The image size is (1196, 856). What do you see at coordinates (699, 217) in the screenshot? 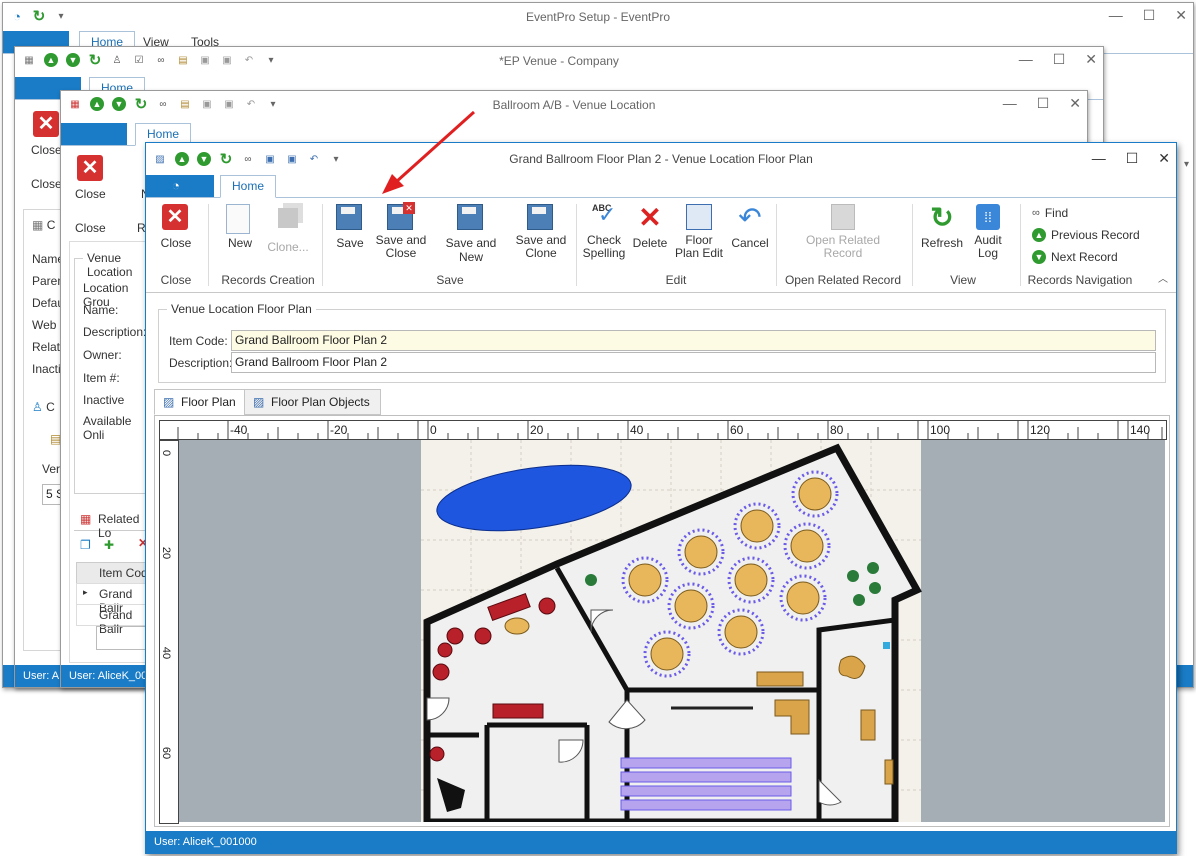
I see `floor-plan-edit-icon` at bounding box center [699, 217].